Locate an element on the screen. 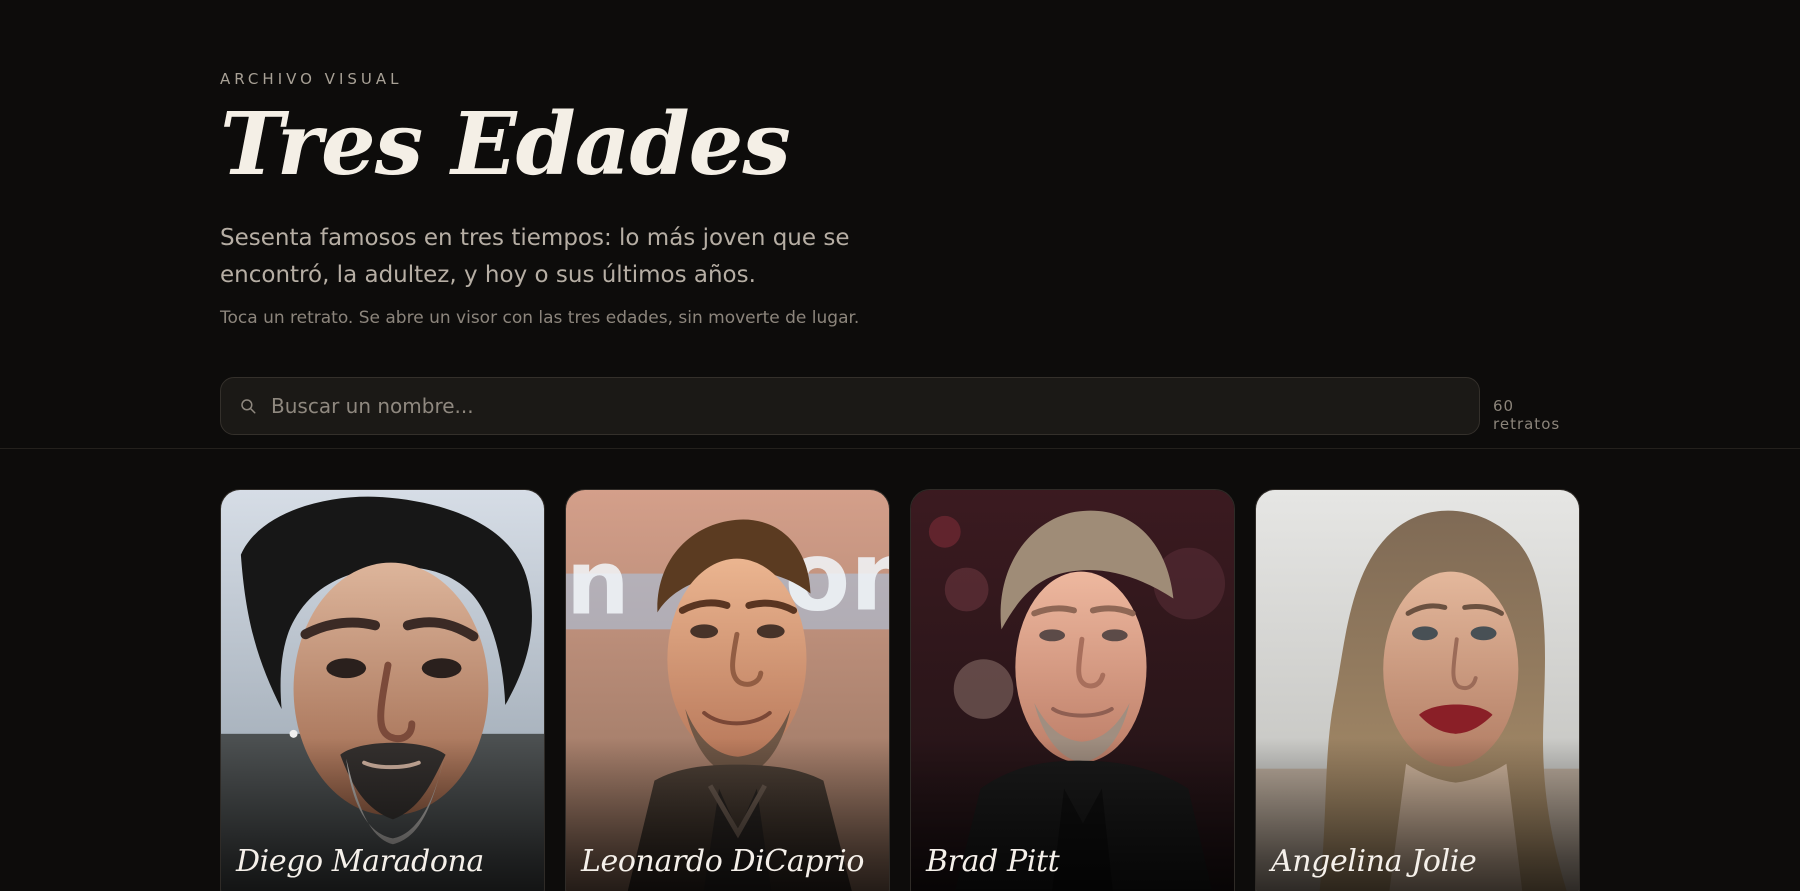  results-count: 60 retratos is located at coordinates (1527, 415).